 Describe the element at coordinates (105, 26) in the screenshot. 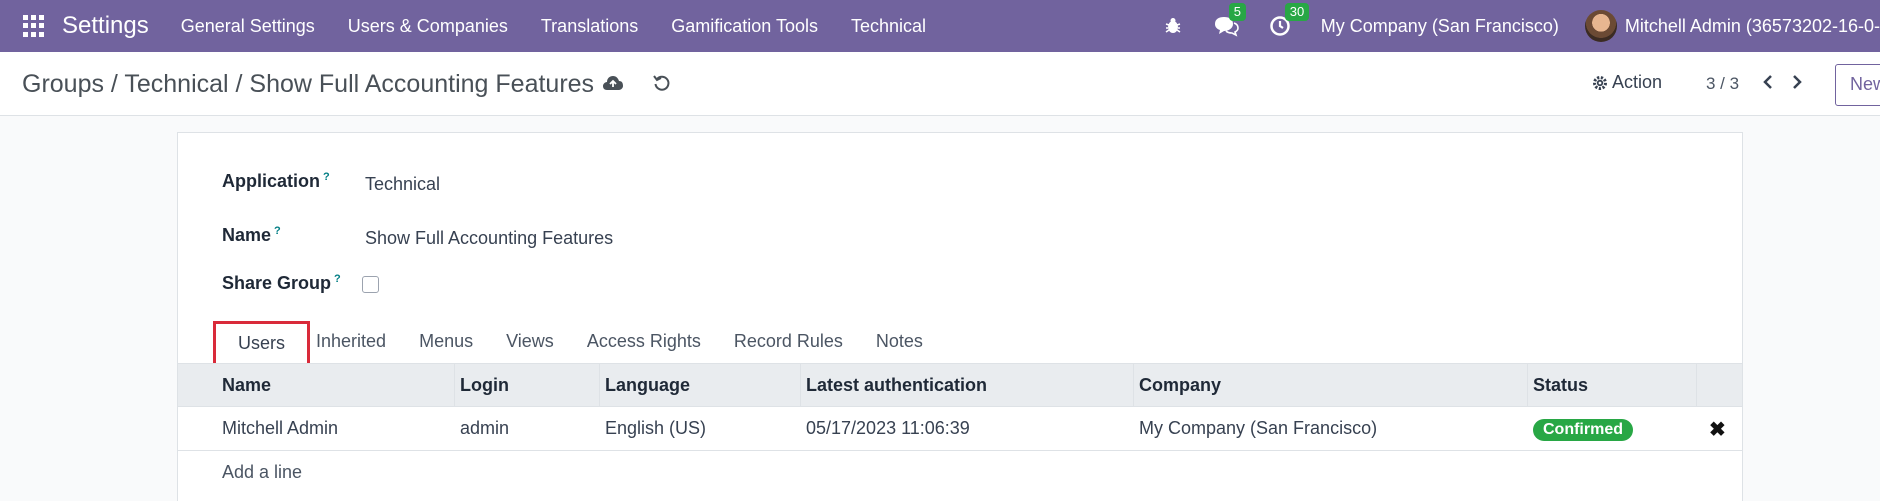

I see `app-brand: Settings` at that location.